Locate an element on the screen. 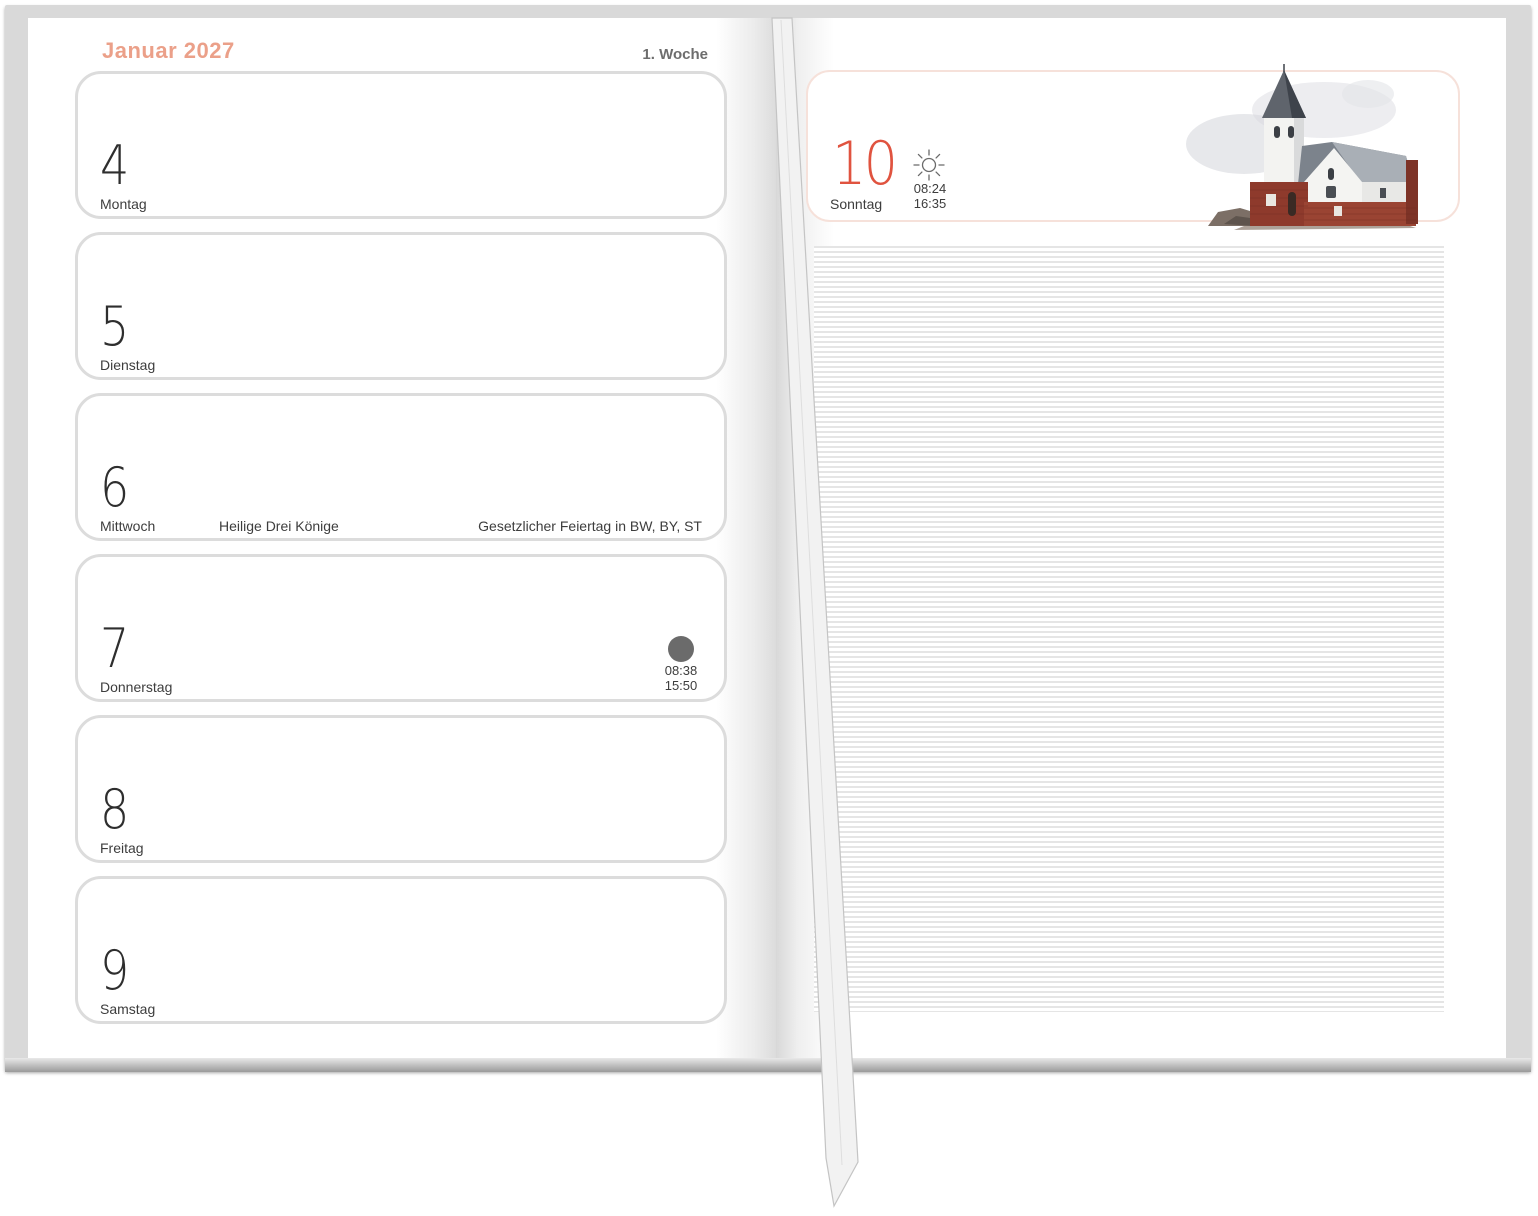  moon-times: 08:38 15:50 is located at coordinates (681, 678).